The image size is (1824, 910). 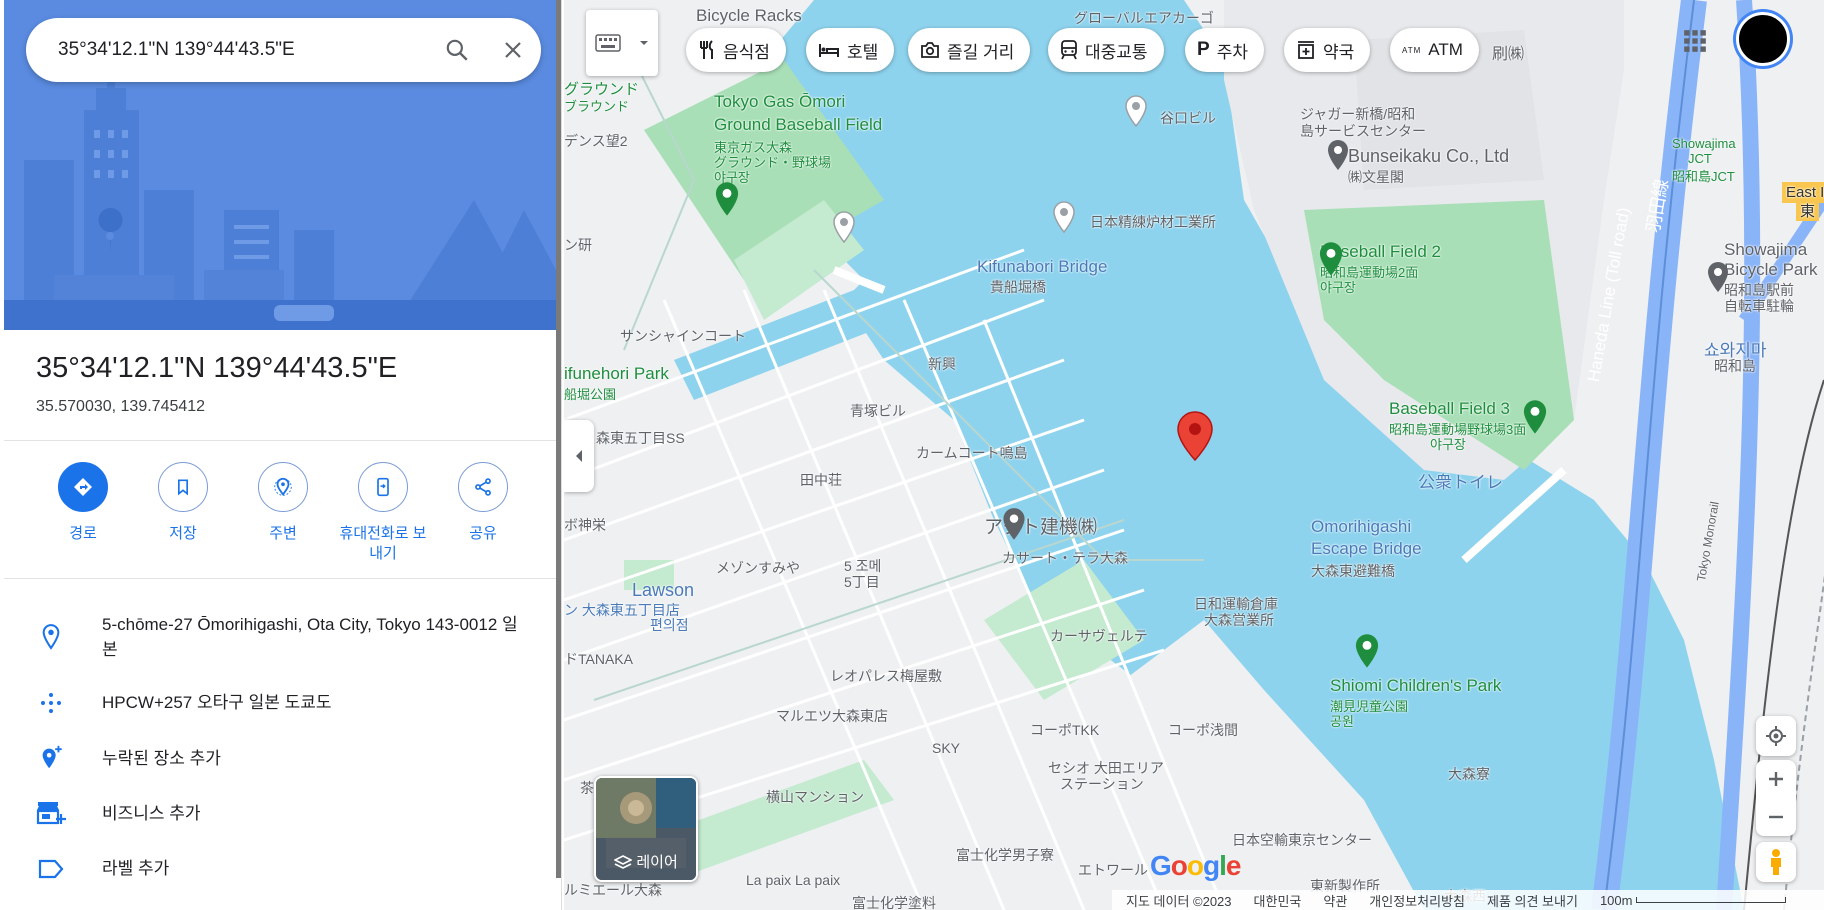 What do you see at coordinates (278, 702) in the screenshot?
I see `plus-code-row: HPCW+257 오타구 일본 도쿄도` at bounding box center [278, 702].